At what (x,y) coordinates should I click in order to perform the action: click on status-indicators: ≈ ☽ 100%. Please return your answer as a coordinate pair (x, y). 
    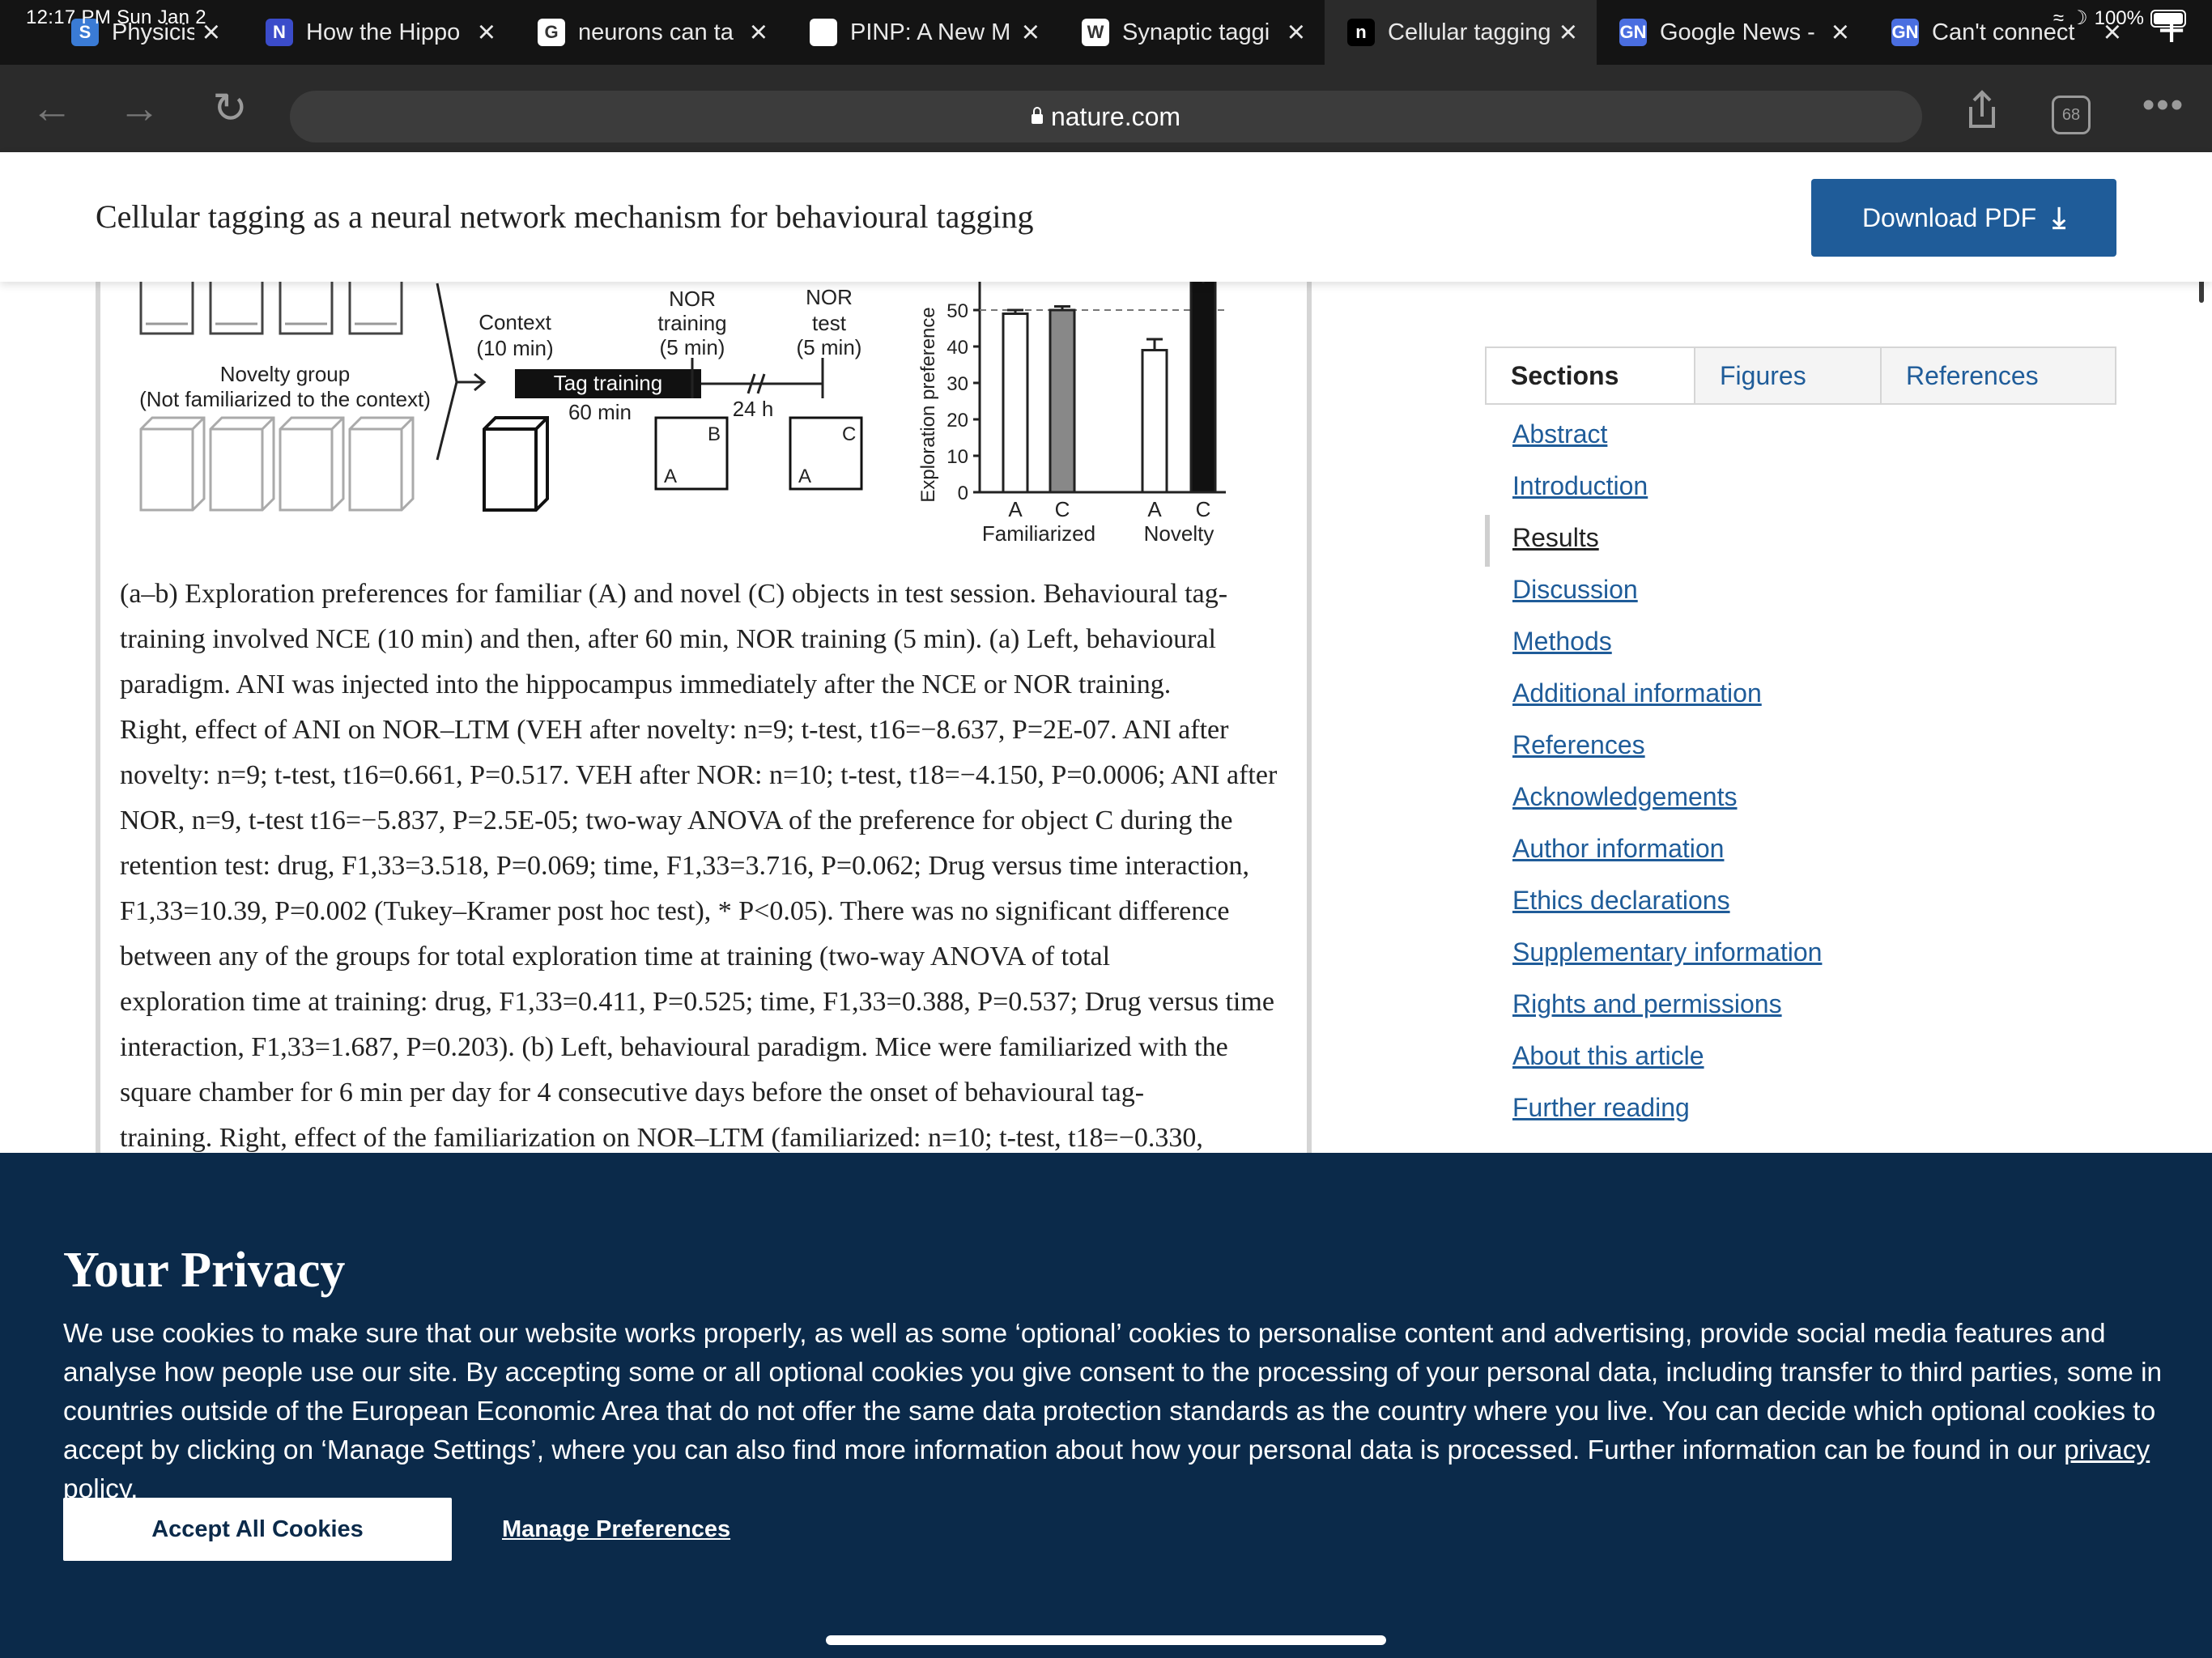
    Looking at the image, I should click on (2119, 18).